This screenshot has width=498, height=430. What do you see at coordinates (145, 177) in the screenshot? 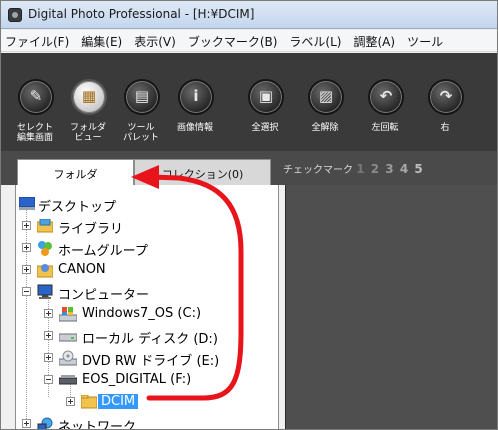
I see `annotation-arrowhead` at bounding box center [145, 177].